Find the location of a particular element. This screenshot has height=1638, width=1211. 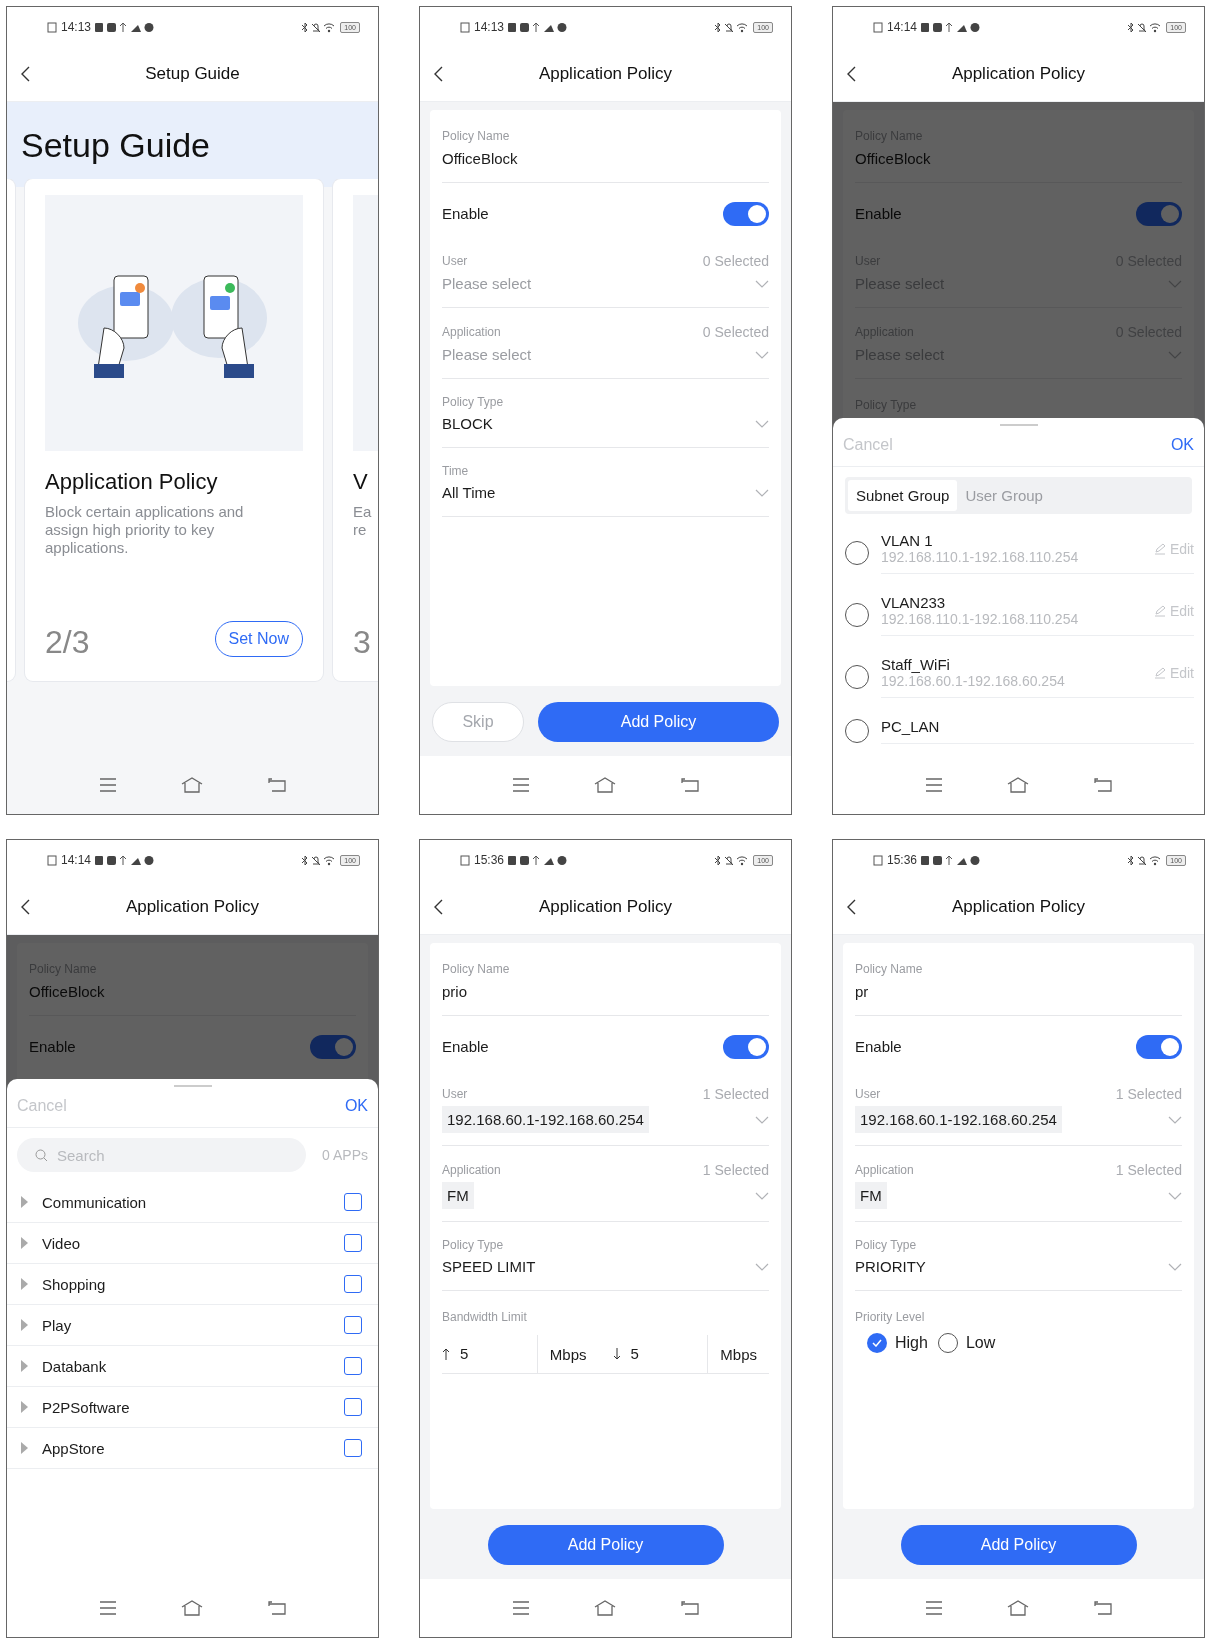

group-tab: Subnet Group is located at coordinates (903, 495).